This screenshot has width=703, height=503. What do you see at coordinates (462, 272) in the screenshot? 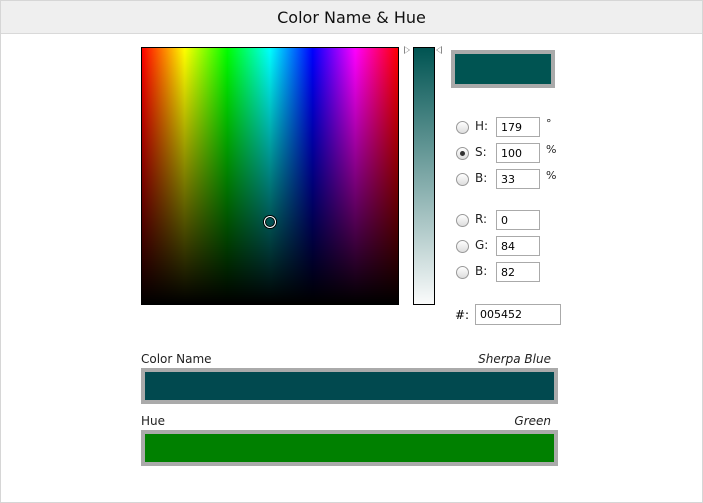
I see `blue-radio` at bounding box center [462, 272].